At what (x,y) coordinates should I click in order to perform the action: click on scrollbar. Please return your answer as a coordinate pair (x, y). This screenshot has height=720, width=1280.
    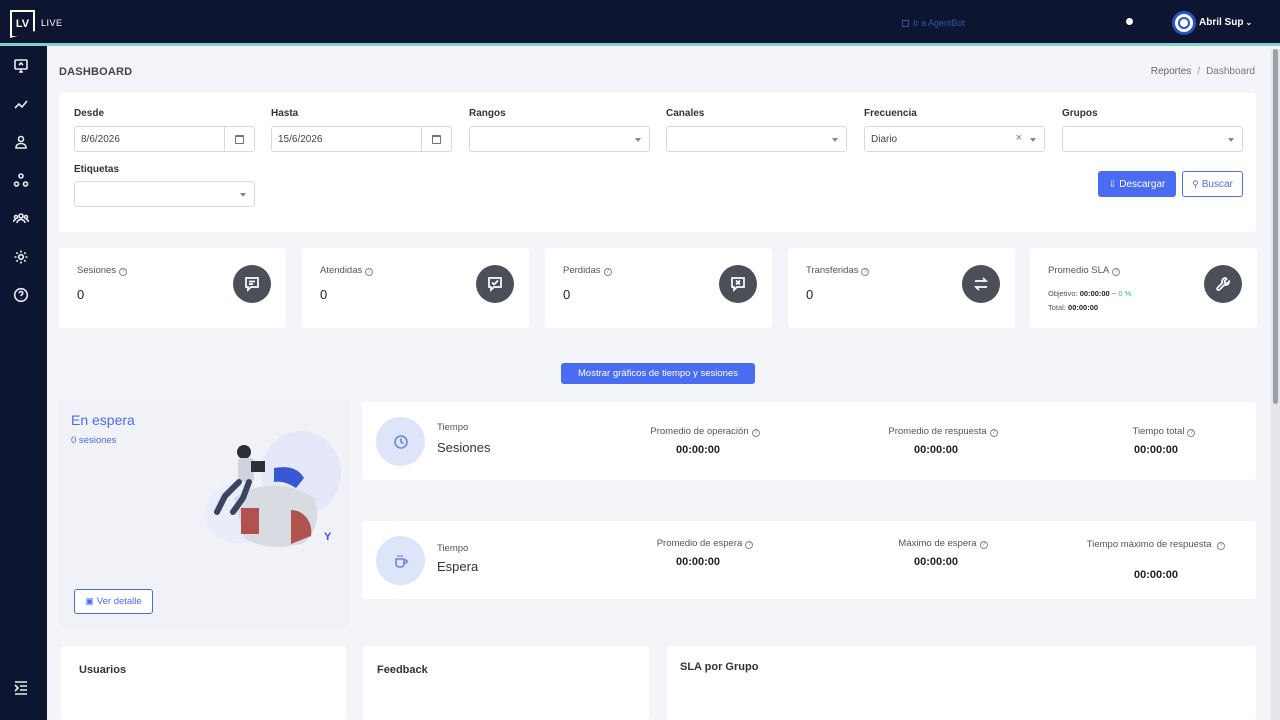
    Looking at the image, I should click on (1275, 384).